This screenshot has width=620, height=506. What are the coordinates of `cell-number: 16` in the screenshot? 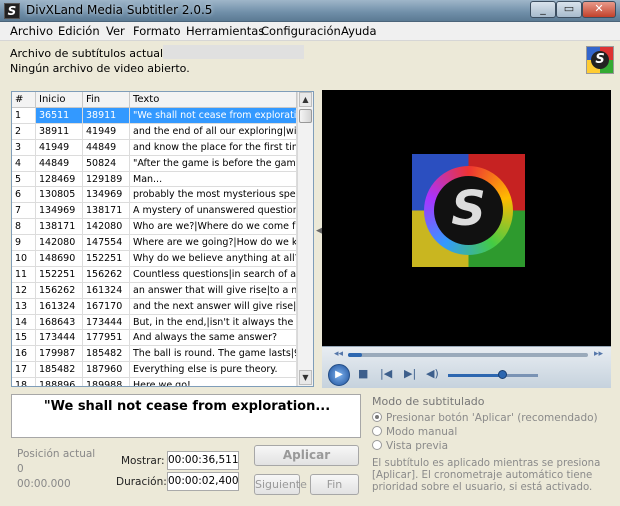 It's located at (24, 354).